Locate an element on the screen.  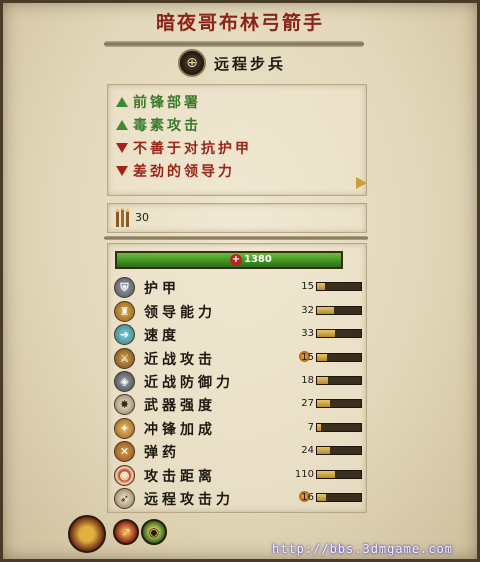
armor-icon: ⛨ is located at coordinates (124, 287).